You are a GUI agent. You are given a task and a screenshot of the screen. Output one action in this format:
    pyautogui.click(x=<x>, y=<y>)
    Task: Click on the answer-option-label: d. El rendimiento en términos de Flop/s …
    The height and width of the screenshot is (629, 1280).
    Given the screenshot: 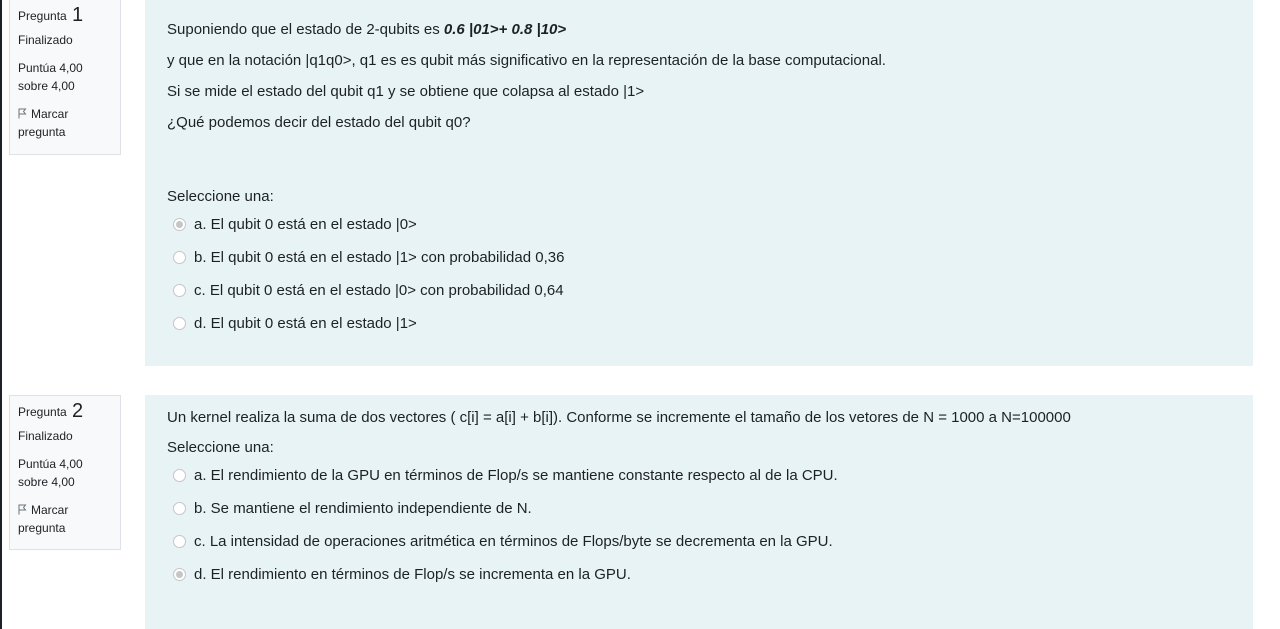 What is the action you would take?
    pyautogui.click(x=412, y=574)
    